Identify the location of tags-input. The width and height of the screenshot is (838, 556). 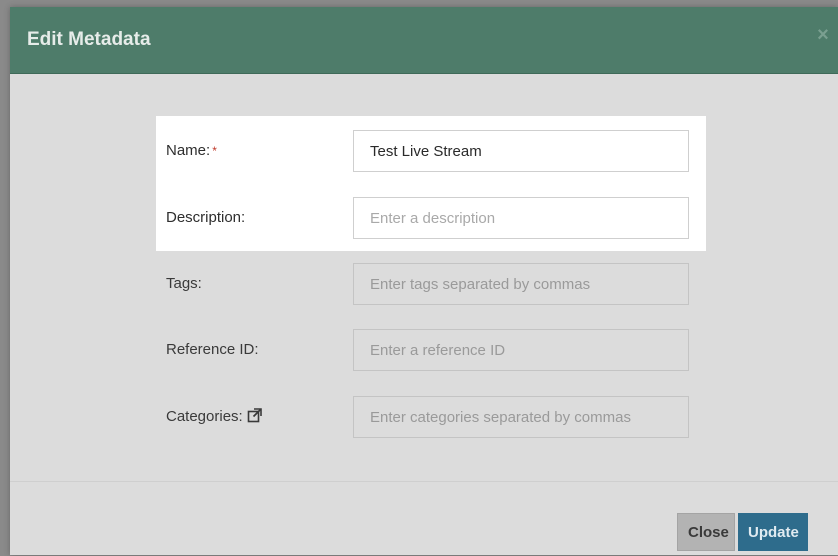
(521, 284).